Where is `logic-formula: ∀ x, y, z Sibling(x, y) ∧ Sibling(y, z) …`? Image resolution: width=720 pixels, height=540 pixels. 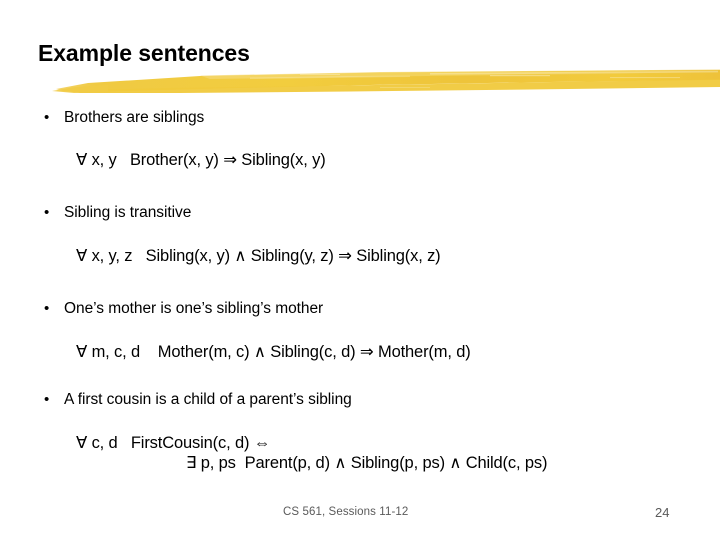
logic-formula: ∀ x, y, z Sibling(x, y) ∧ Sibling(y, z) … is located at coordinates (258, 256).